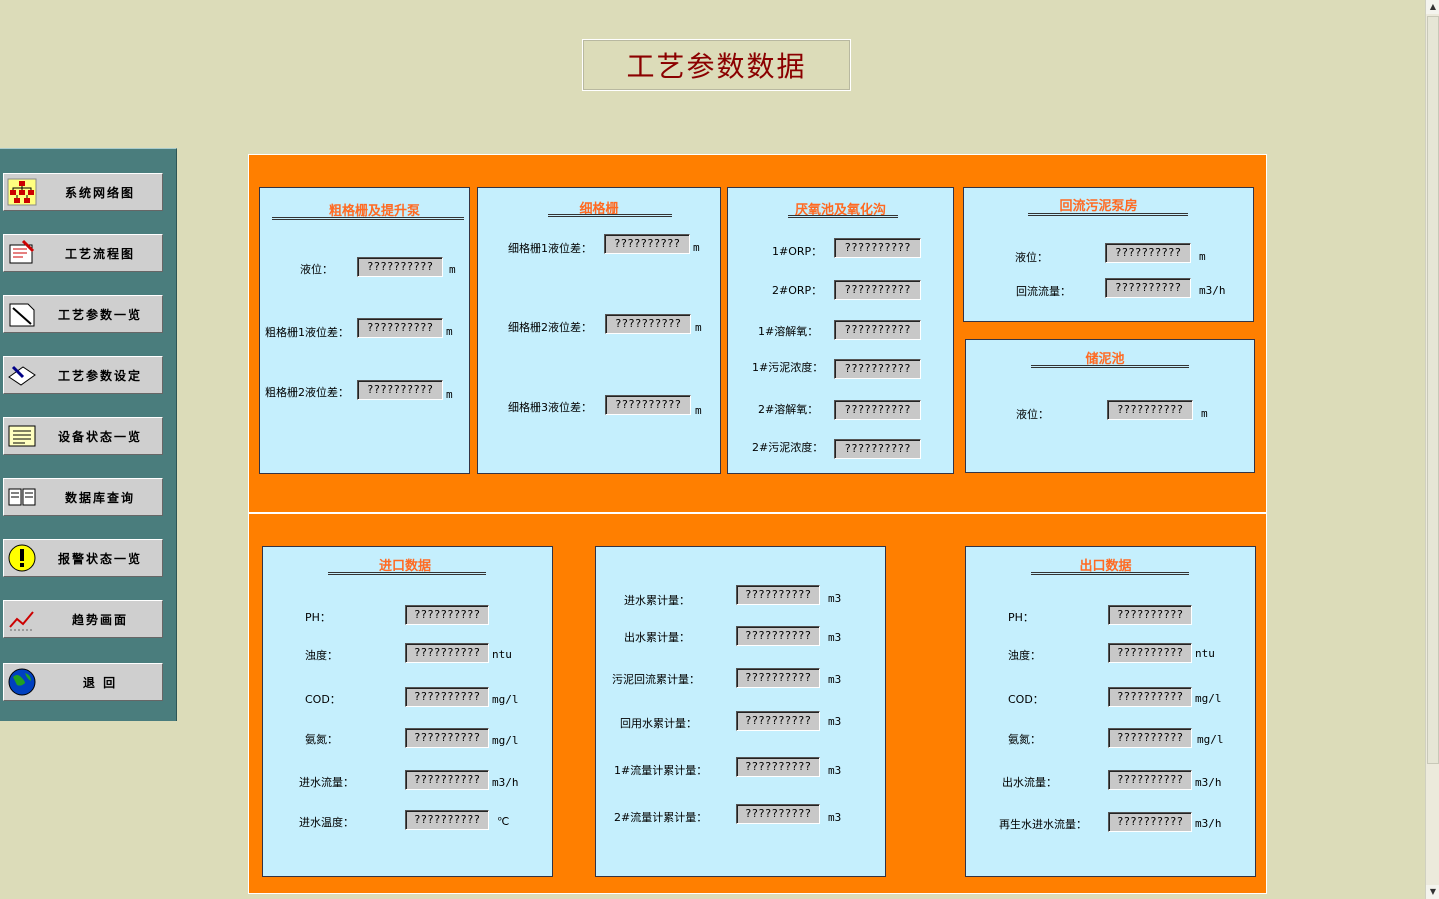 The image size is (1439, 899). I want to click on field-label: 粗格栅2液位差：, so click(307, 392).